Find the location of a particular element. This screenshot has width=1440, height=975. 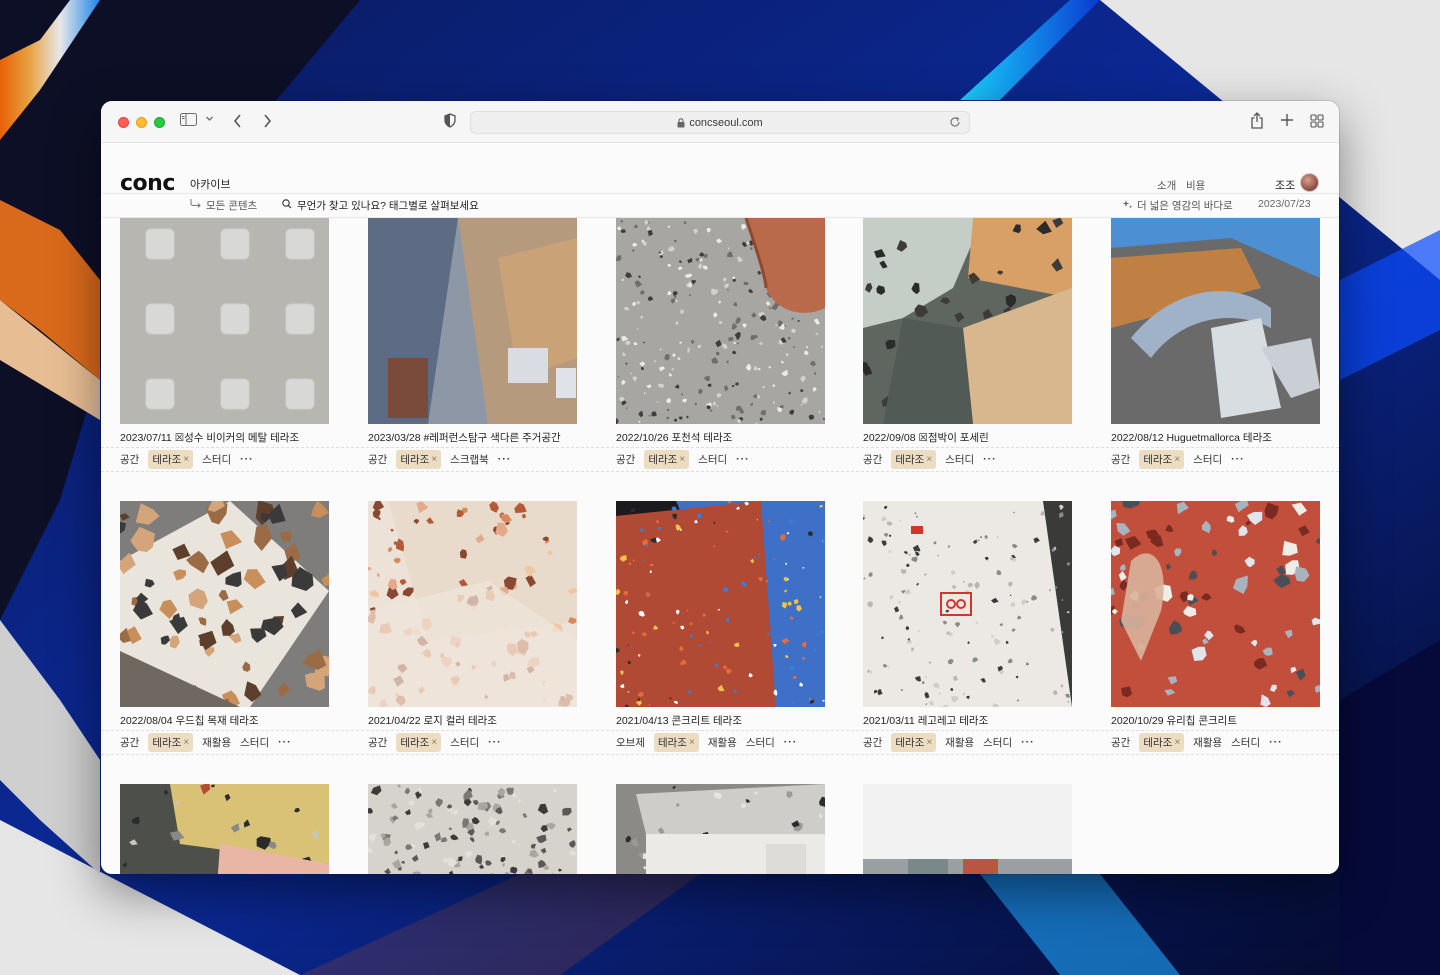

card-title: 2021/04/22 로지 컬러 테라조 is located at coordinates (472, 720).